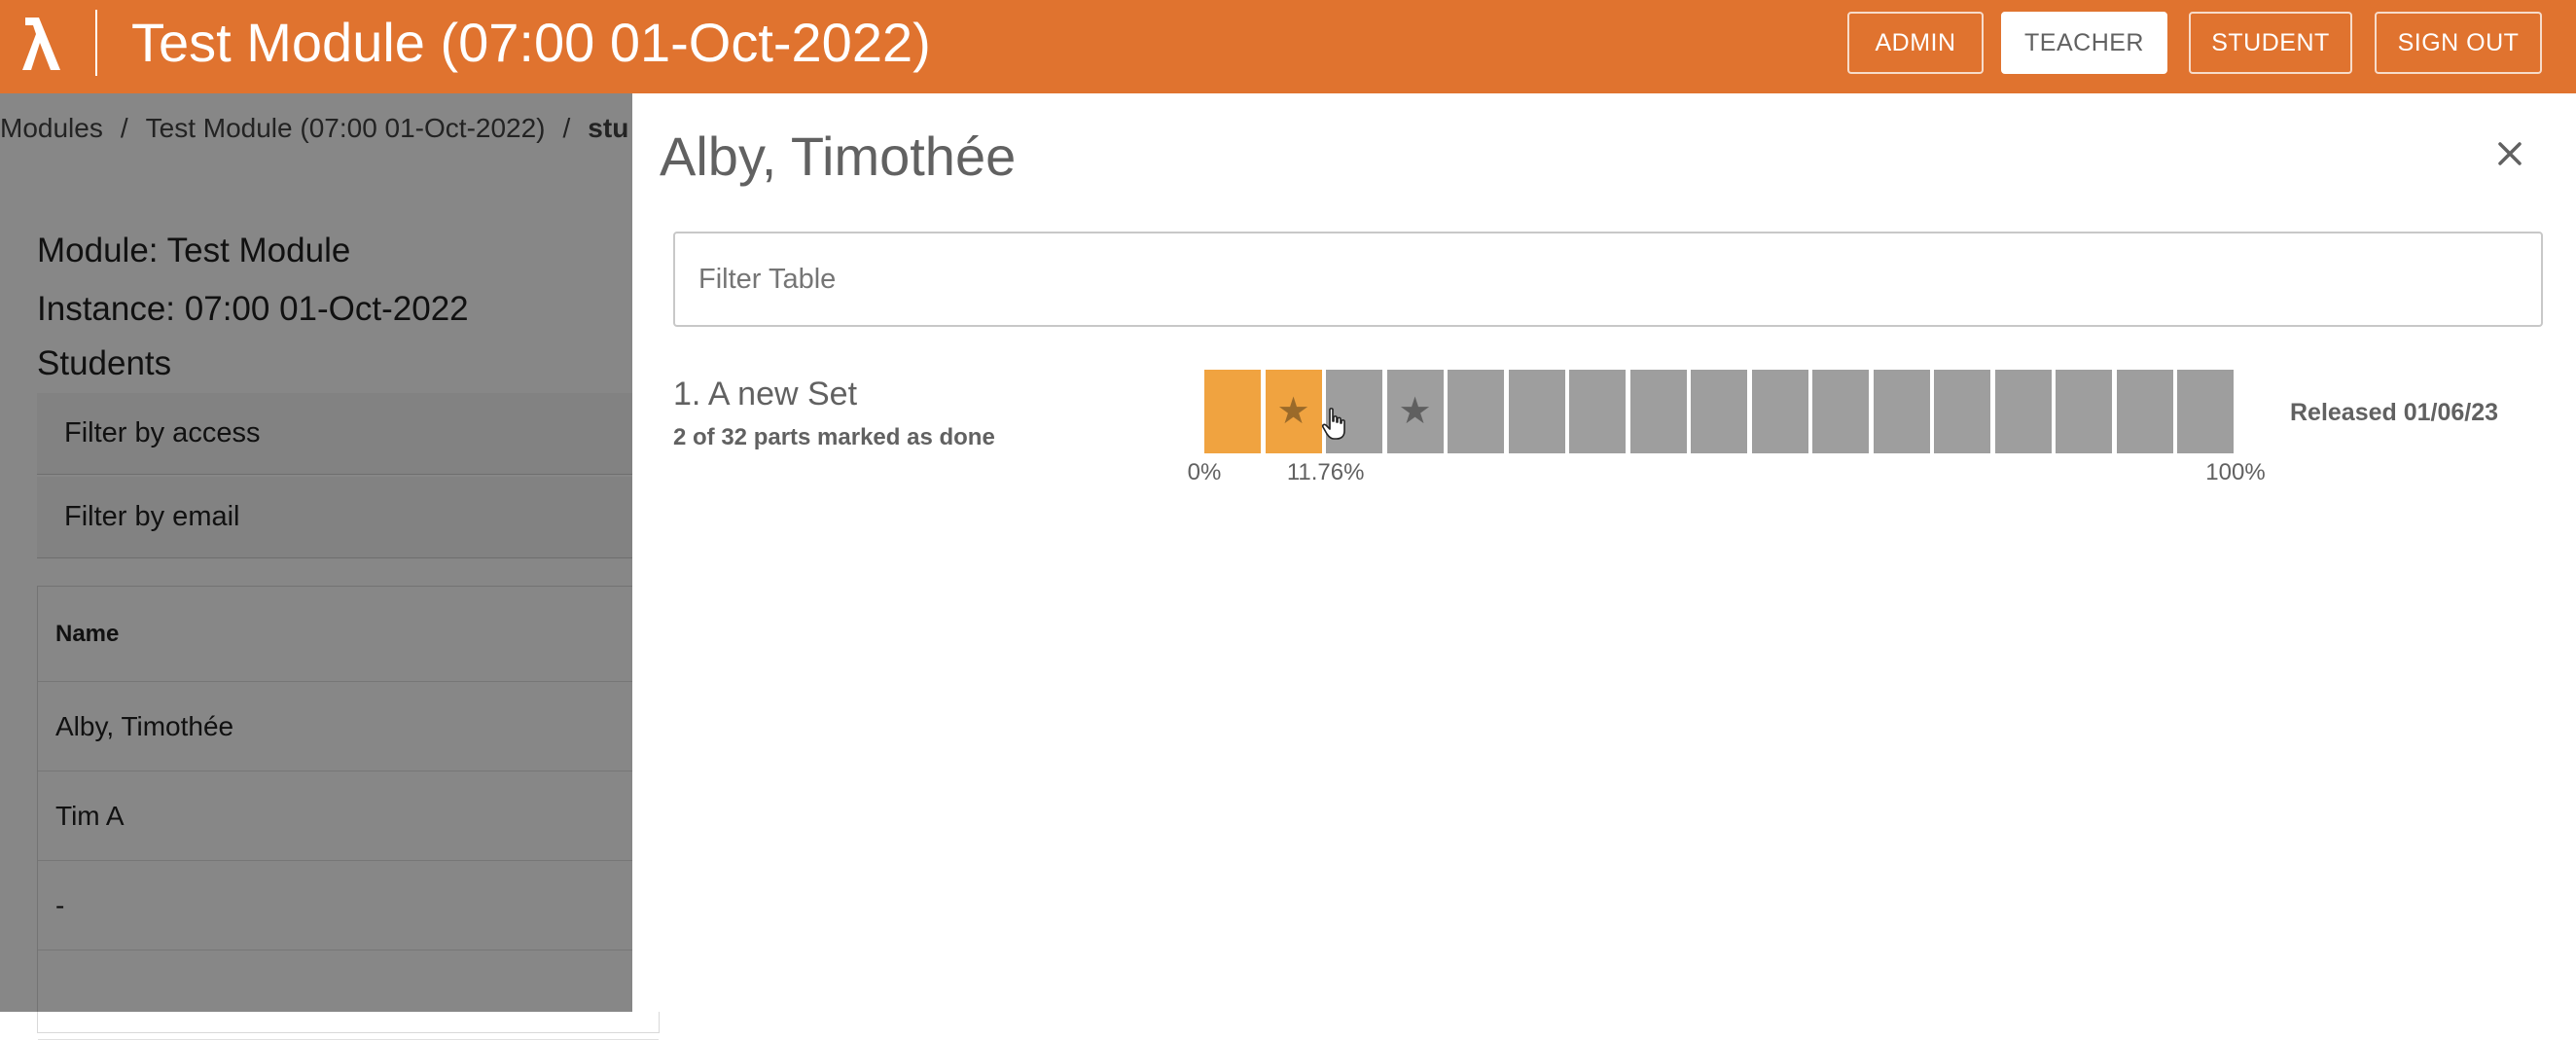 This screenshot has width=2576, height=1040. What do you see at coordinates (531, 42) in the screenshot?
I see `app-title: Test Module (07:00 01-Oct-2022)` at bounding box center [531, 42].